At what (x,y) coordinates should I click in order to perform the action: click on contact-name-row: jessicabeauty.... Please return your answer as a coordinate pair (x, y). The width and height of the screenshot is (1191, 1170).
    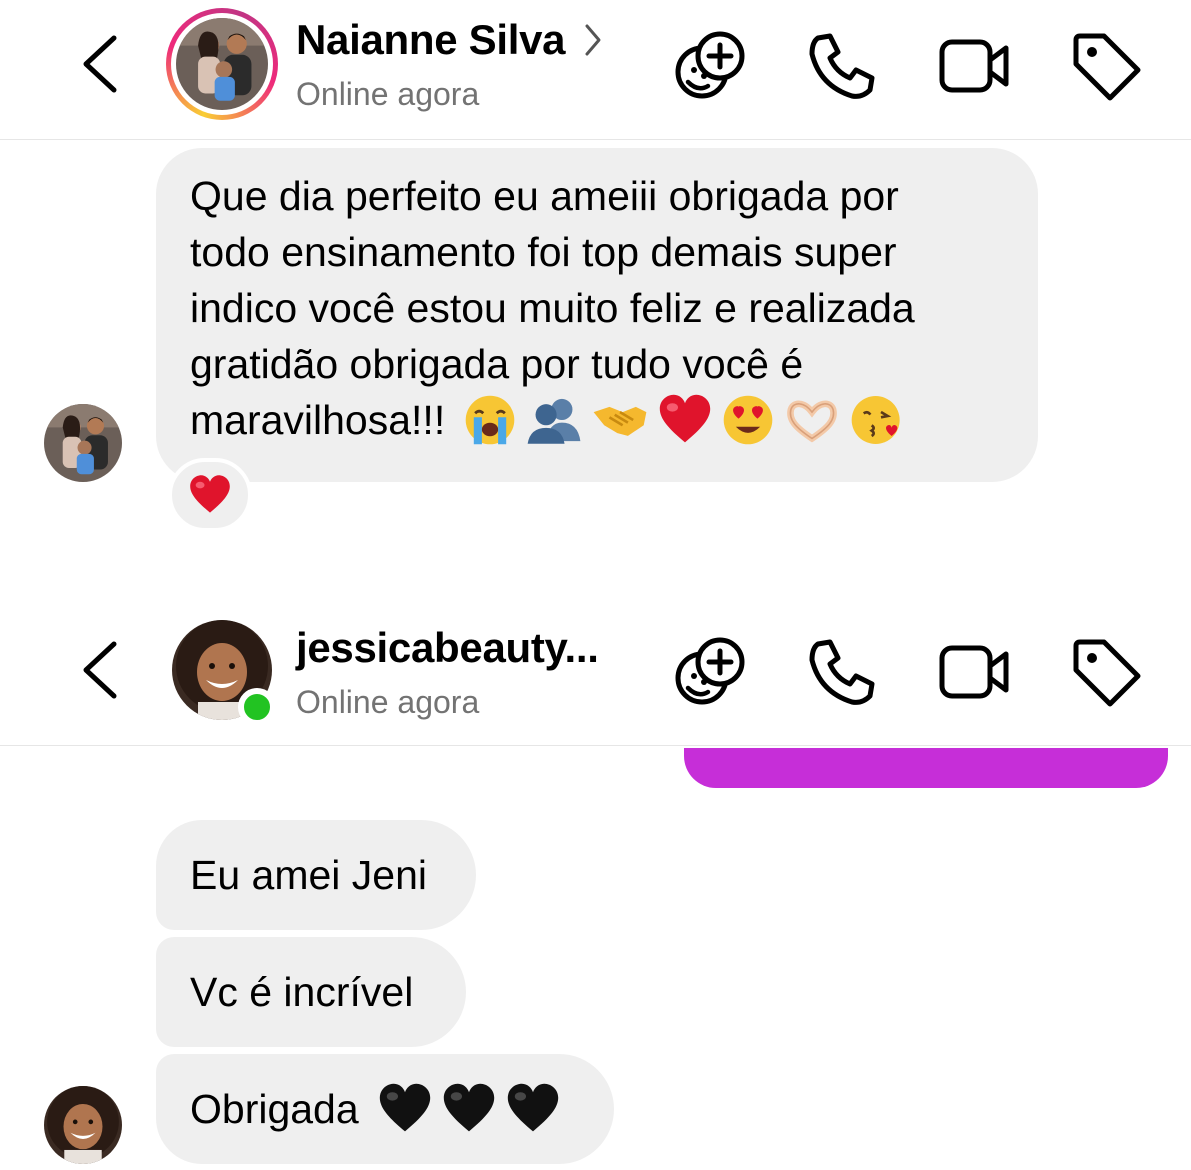
    Looking at the image, I should click on (447, 648).